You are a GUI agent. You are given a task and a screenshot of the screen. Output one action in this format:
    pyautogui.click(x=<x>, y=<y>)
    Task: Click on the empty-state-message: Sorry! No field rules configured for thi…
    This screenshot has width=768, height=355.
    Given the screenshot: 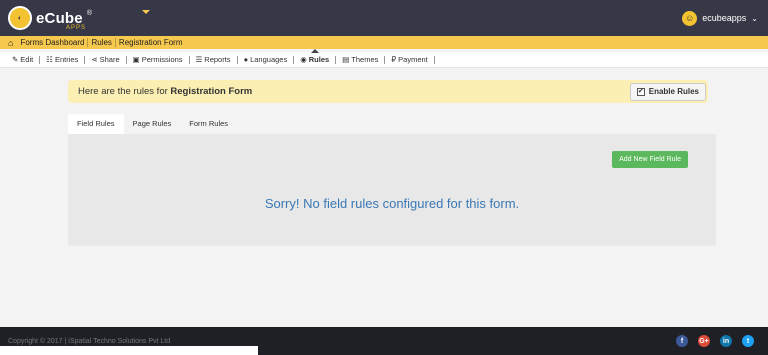 What is the action you would take?
    pyautogui.click(x=392, y=203)
    